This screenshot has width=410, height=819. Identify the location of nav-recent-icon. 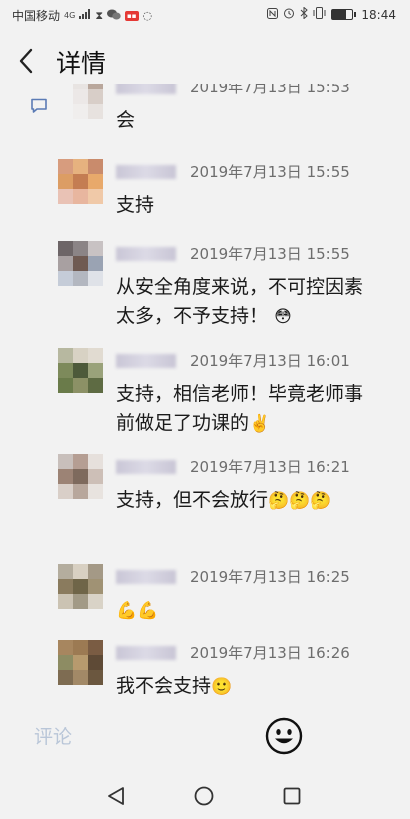
(292, 796).